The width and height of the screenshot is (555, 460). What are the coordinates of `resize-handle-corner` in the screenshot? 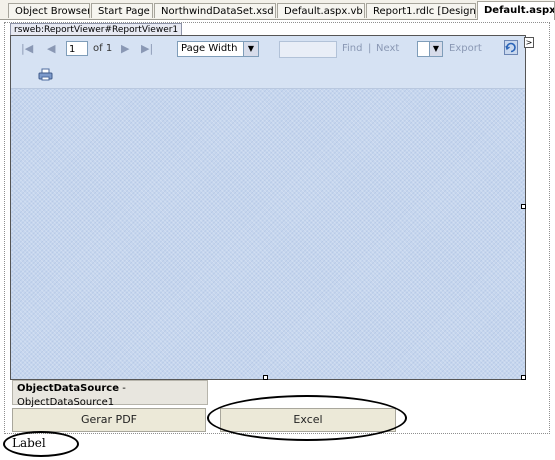 It's located at (523, 377).